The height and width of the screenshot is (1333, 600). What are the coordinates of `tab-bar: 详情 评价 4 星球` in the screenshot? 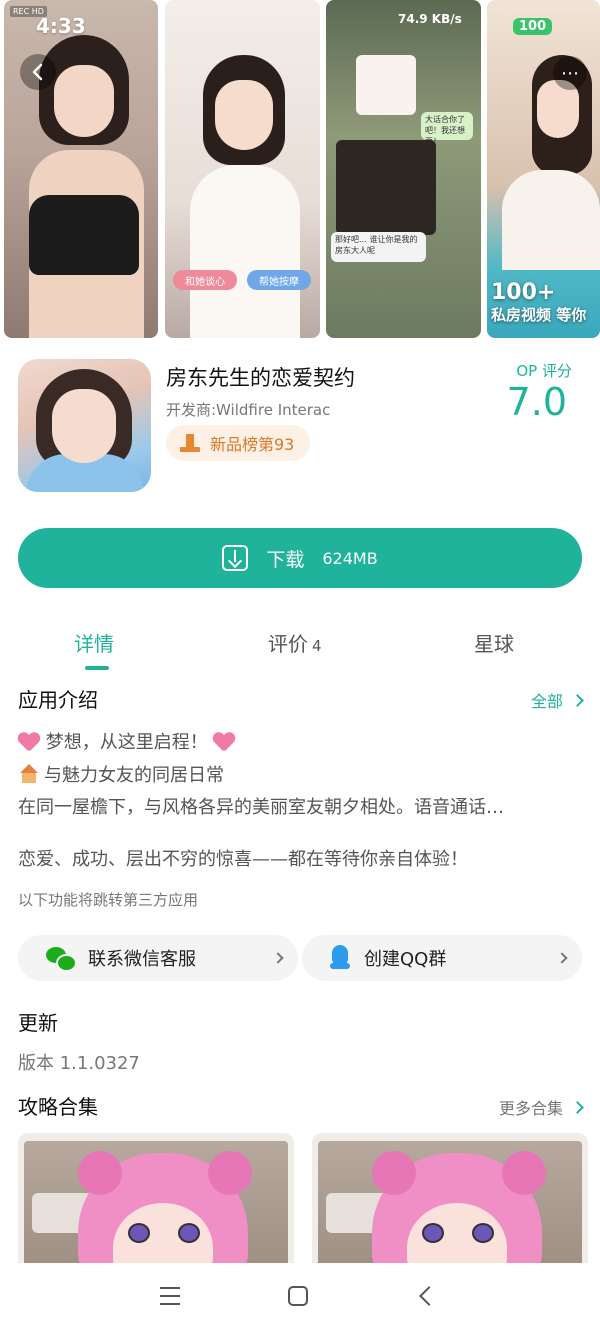 It's located at (300, 645).